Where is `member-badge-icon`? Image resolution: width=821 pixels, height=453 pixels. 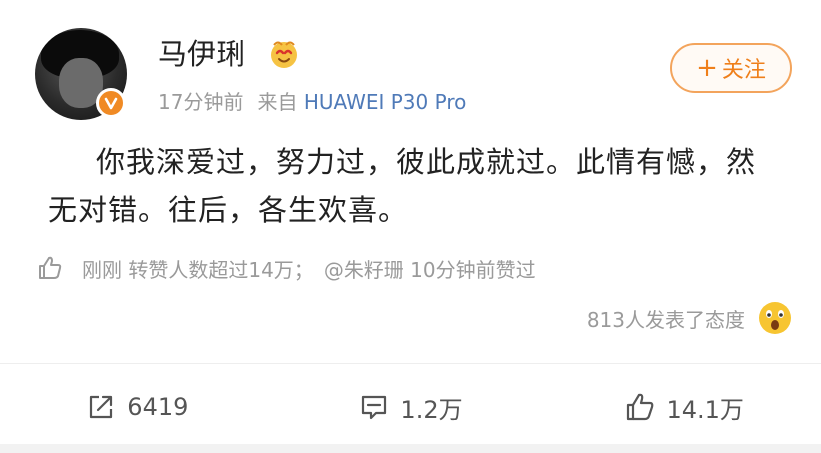 member-badge-icon is located at coordinates (284, 54).